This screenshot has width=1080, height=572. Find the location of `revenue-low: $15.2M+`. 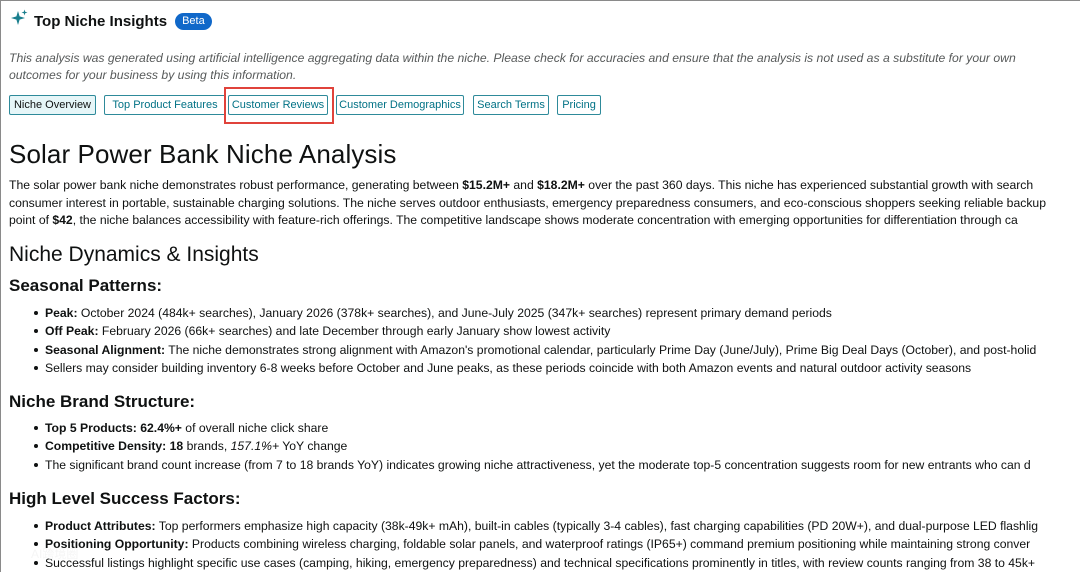

revenue-low: $15.2M+ is located at coordinates (486, 185).